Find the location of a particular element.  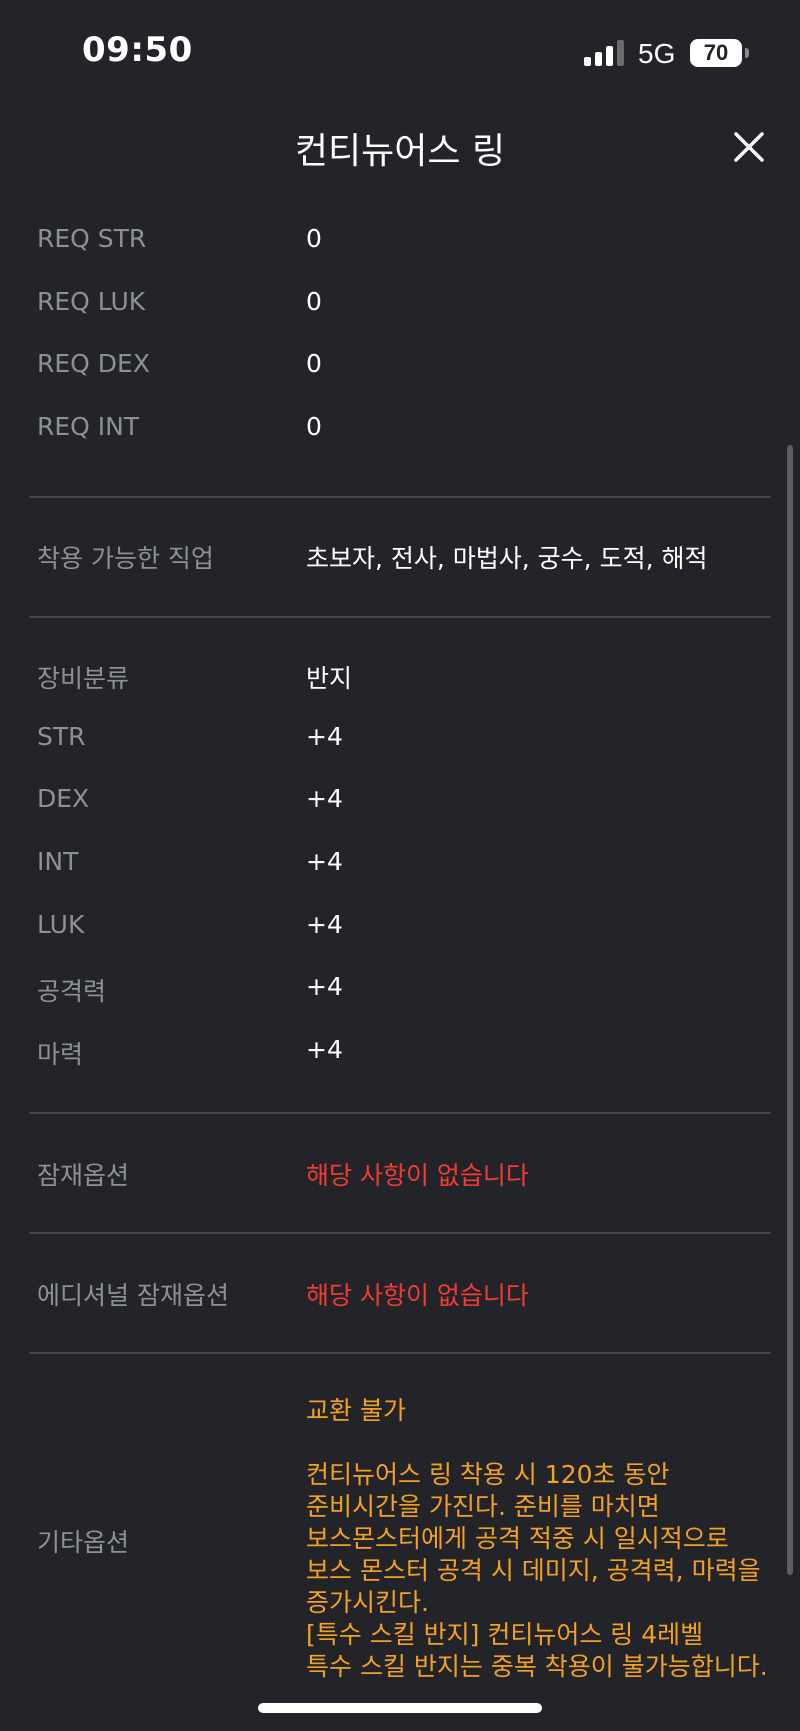

network-label: 5G is located at coordinates (657, 53).